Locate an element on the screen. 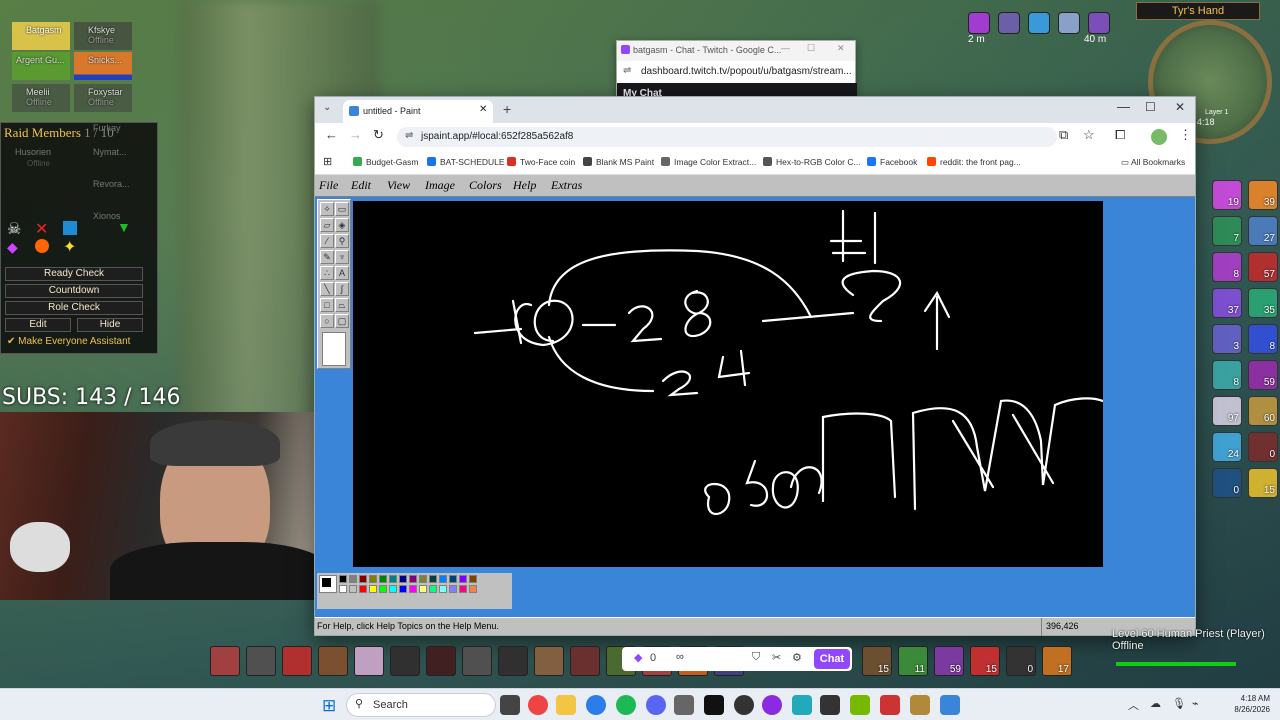  tray-chevron-icon: ︿ is located at coordinates (1133, 705).